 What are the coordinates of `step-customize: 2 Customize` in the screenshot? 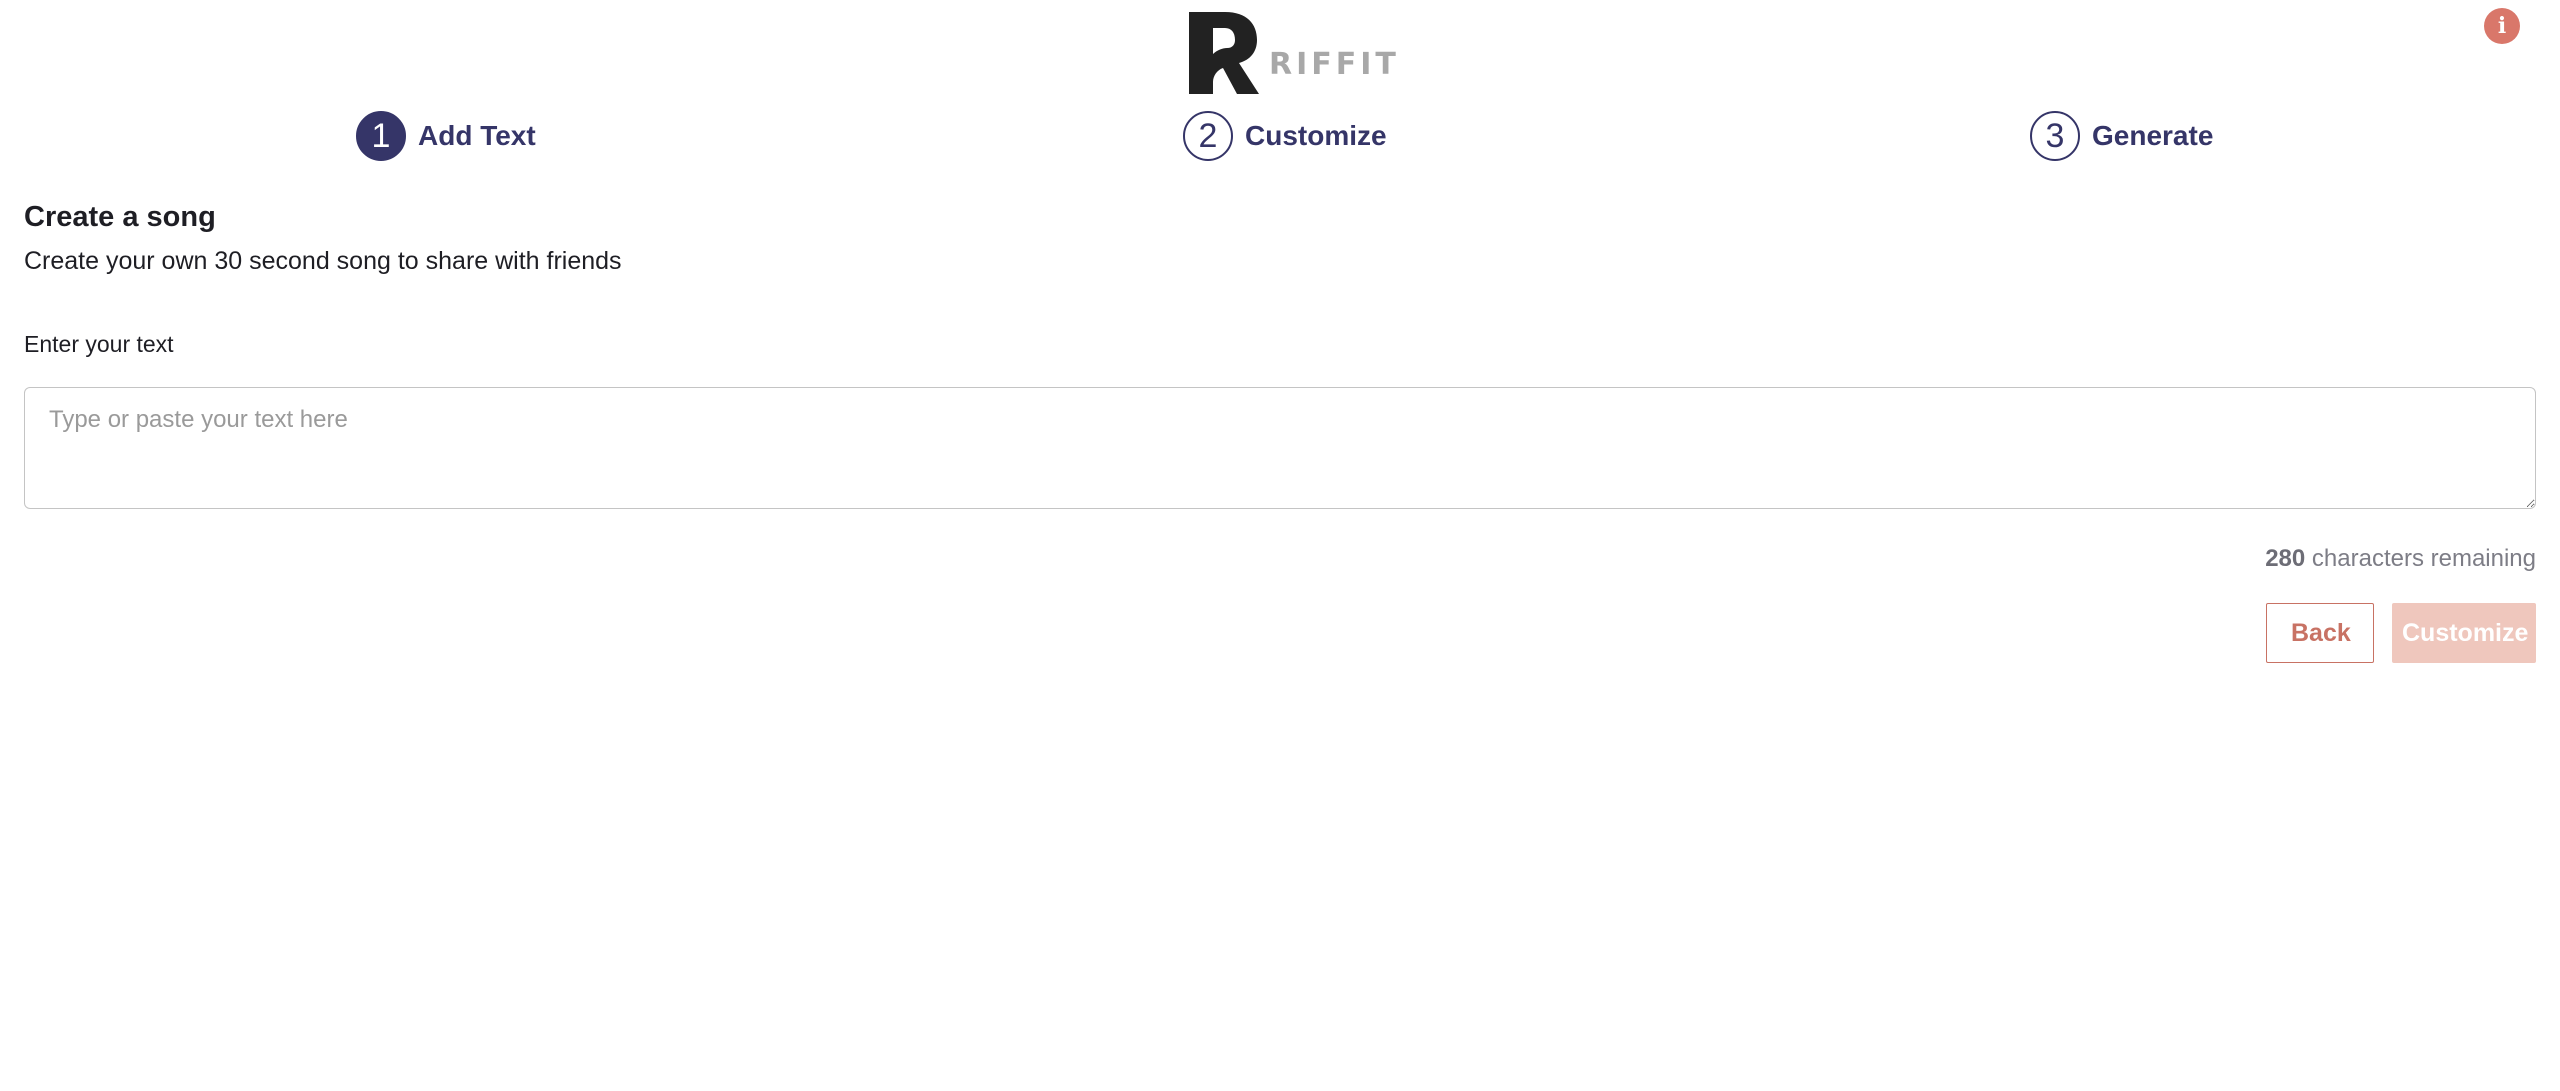 It's located at (1285, 136).